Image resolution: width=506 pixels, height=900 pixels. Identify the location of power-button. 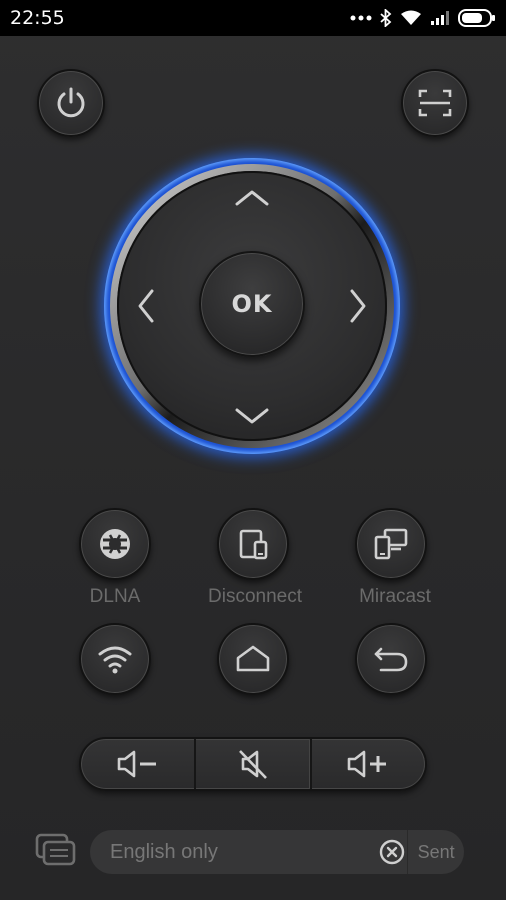
(71, 103).